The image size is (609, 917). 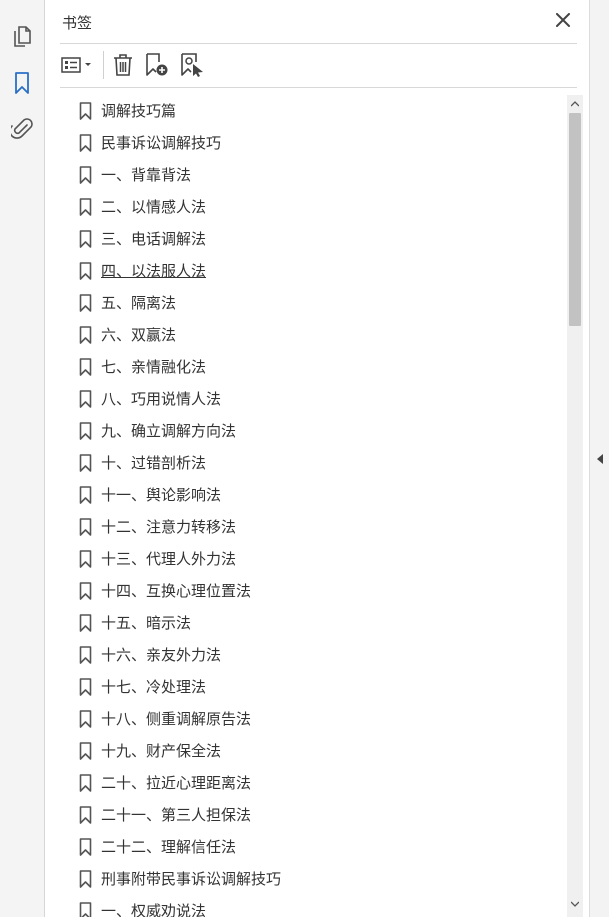 What do you see at coordinates (22, 129) in the screenshot?
I see `attachments-icon` at bounding box center [22, 129].